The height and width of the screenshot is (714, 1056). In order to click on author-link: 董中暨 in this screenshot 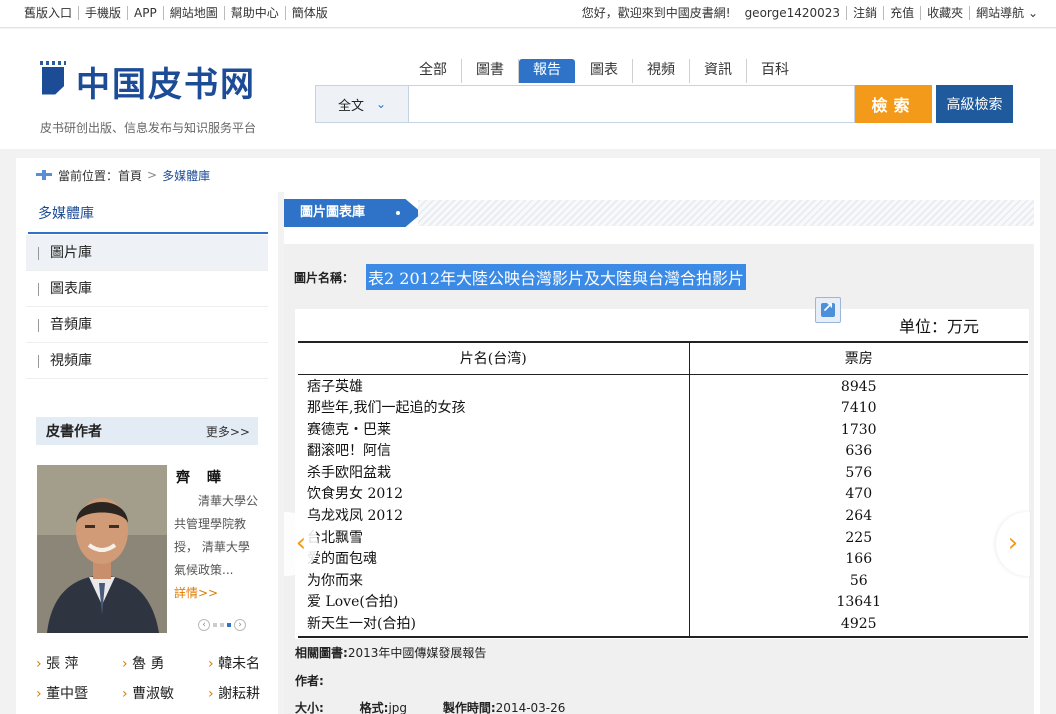, I will do `click(79, 693)`.